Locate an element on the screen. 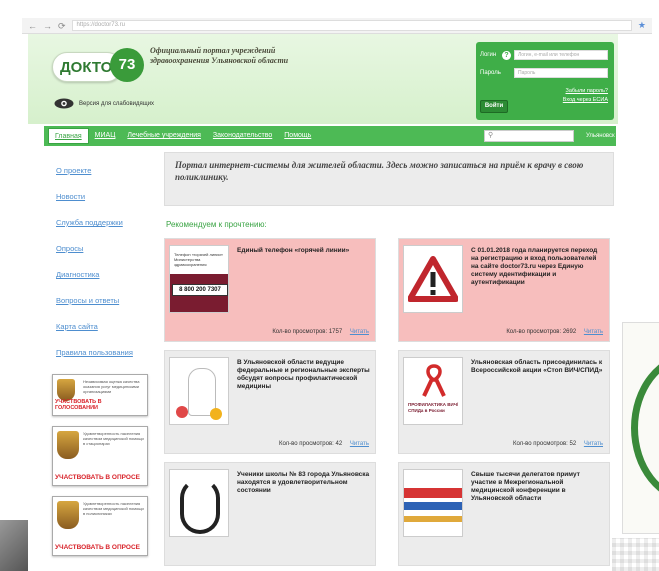 Image resolution: width=659 pixels, height=571 pixels. sidebar-item-sitemap: Карта сайта is located at coordinates (106, 333).